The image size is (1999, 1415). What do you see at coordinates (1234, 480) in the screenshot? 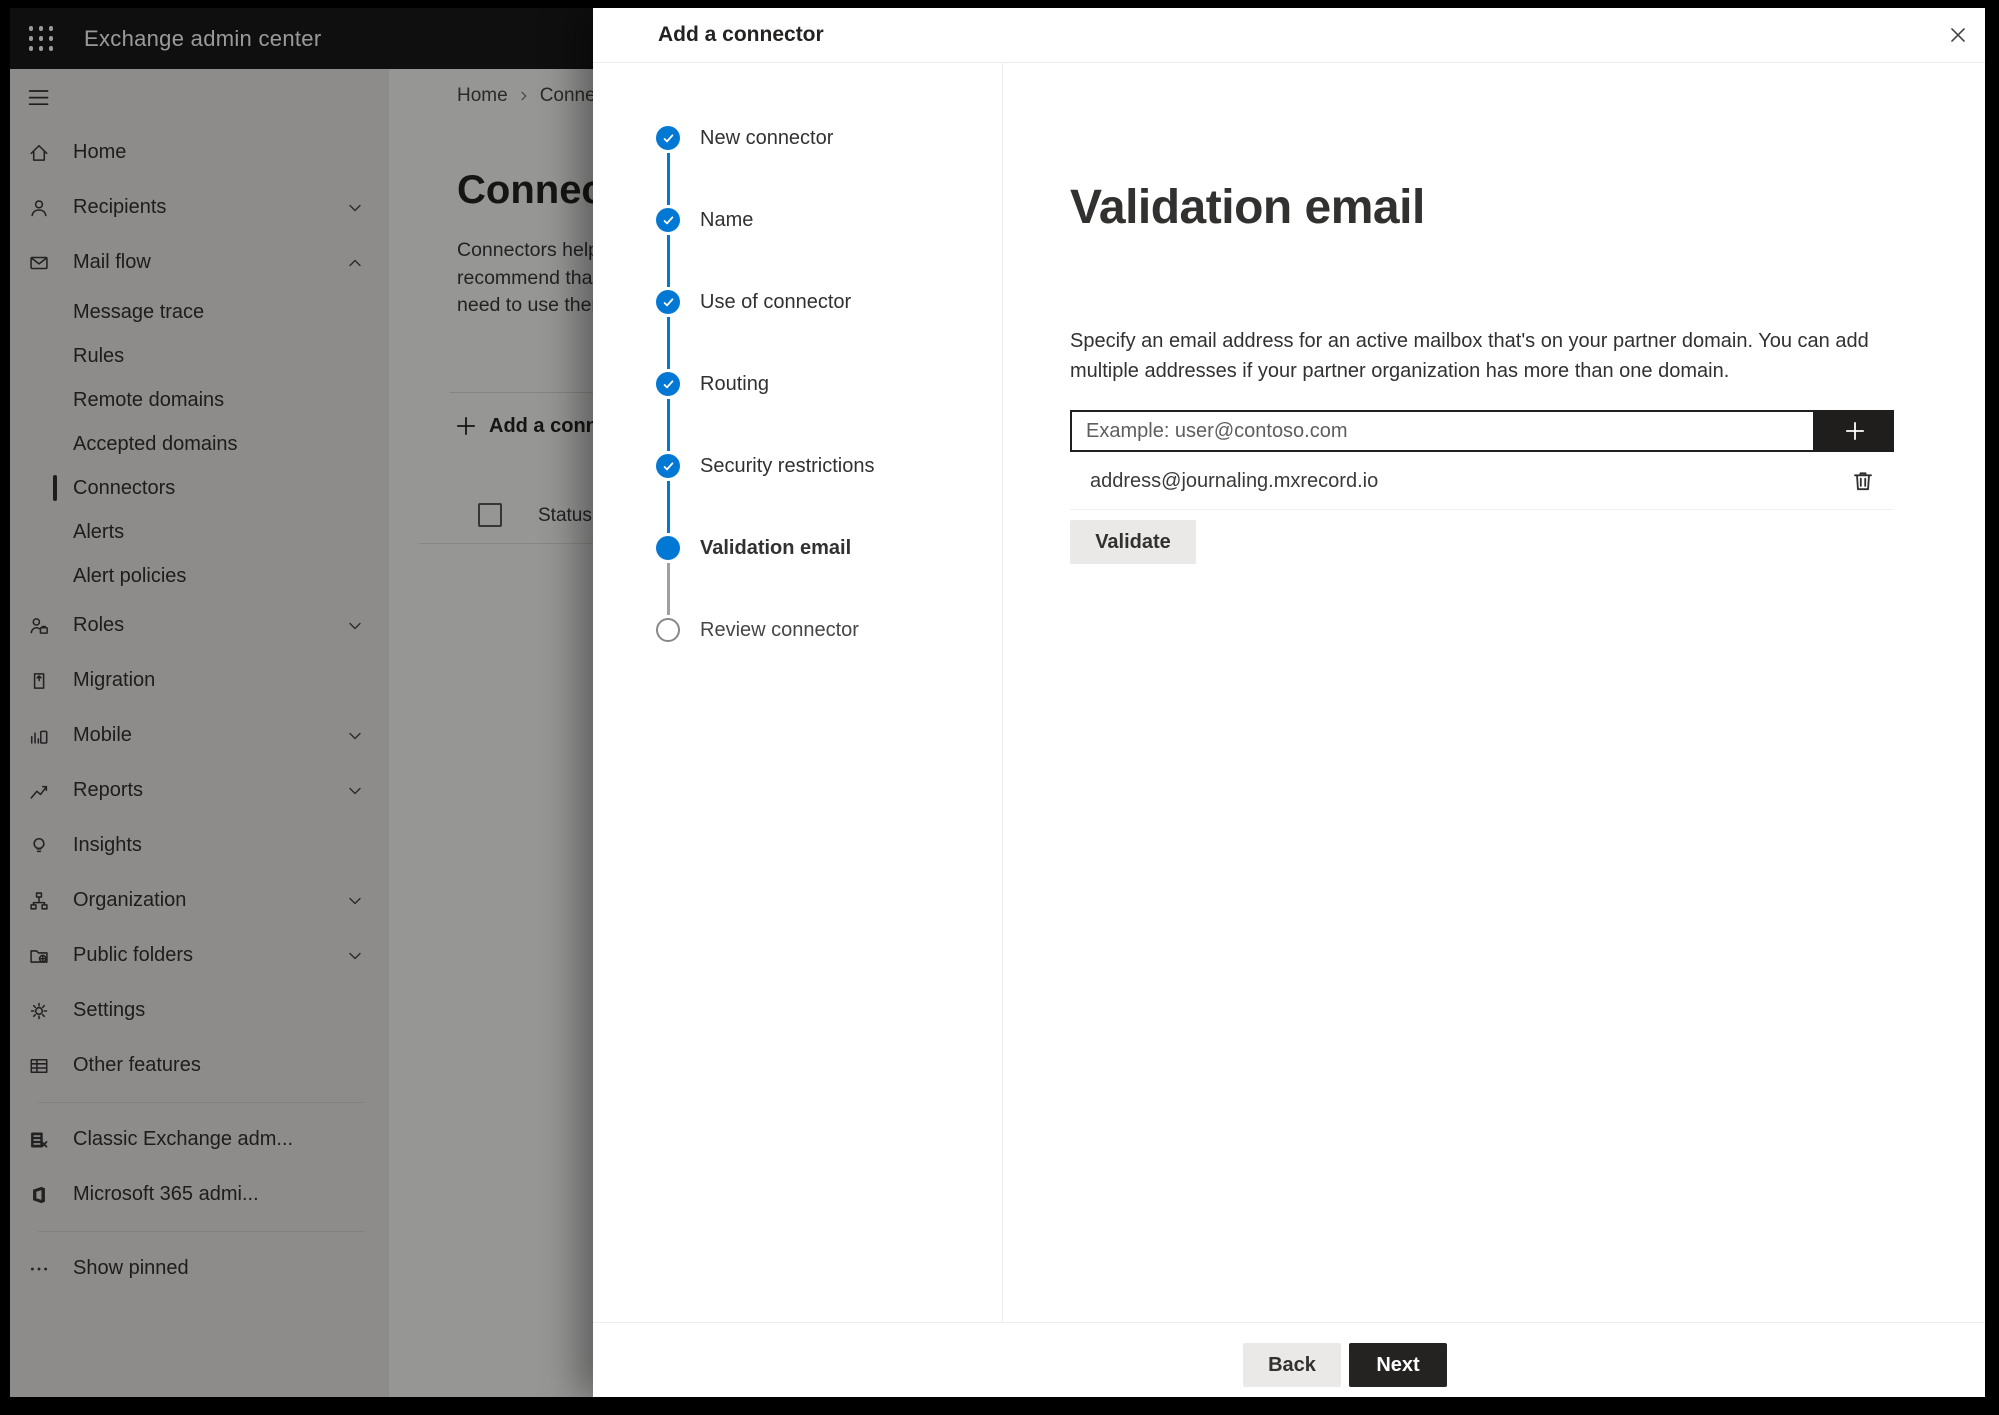
I see `address-text: address@journaling.mxrecord.io` at bounding box center [1234, 480].